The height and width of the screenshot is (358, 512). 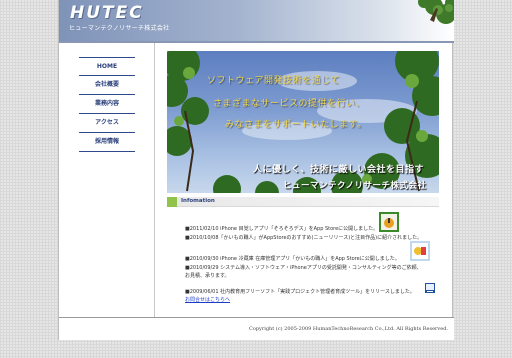 What do you see at coordinates (389, 222) in the screenshot?
I see `app-thumbnail-alarm-icon` at bounding box center [389, 222].